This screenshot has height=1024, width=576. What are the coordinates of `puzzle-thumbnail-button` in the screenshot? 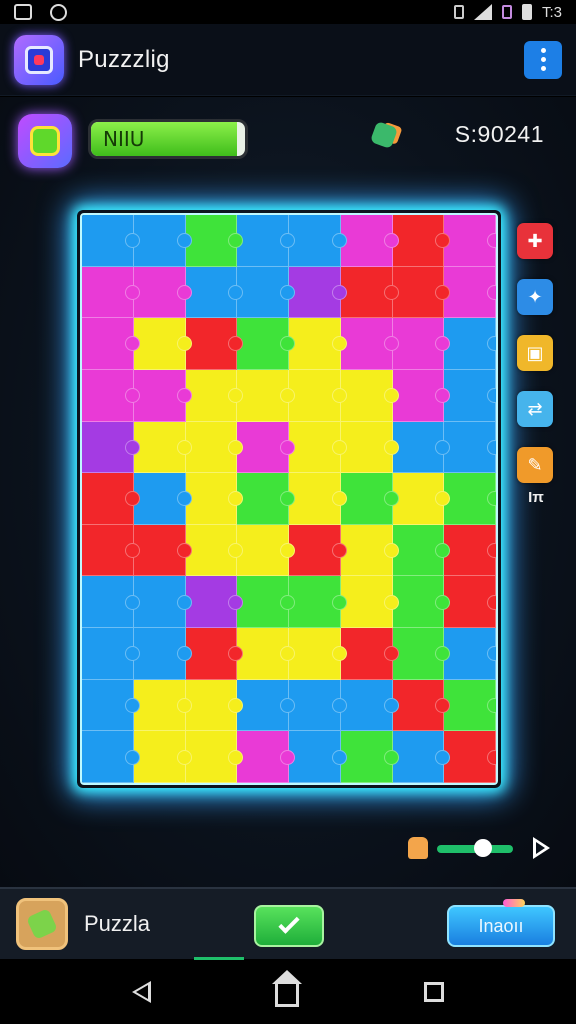 It's located at (42, 924).